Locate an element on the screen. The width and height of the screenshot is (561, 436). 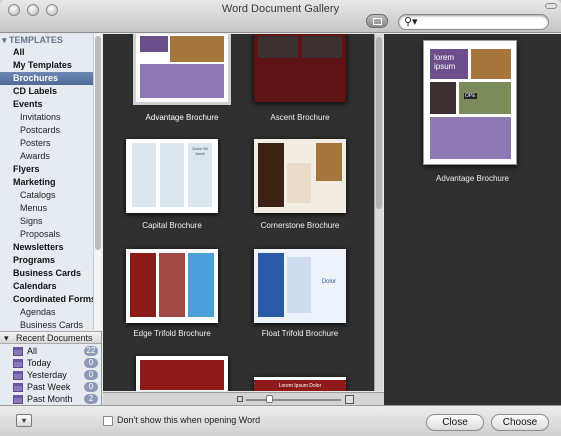
recent-label: Past Month is located at coordinates (50, 399).